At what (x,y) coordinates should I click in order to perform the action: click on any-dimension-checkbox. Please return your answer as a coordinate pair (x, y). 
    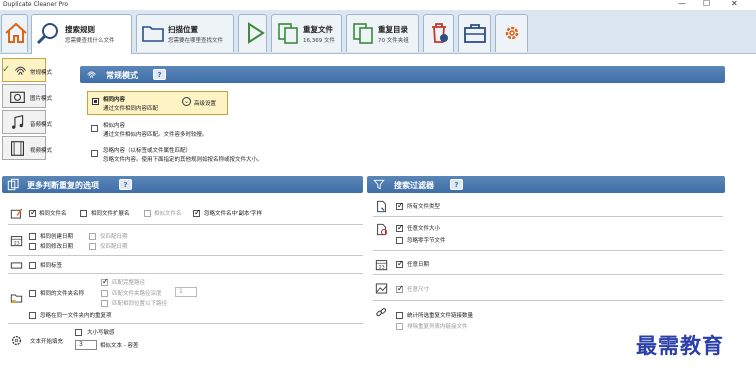
    Looking at the image, I should click on (400, 288).